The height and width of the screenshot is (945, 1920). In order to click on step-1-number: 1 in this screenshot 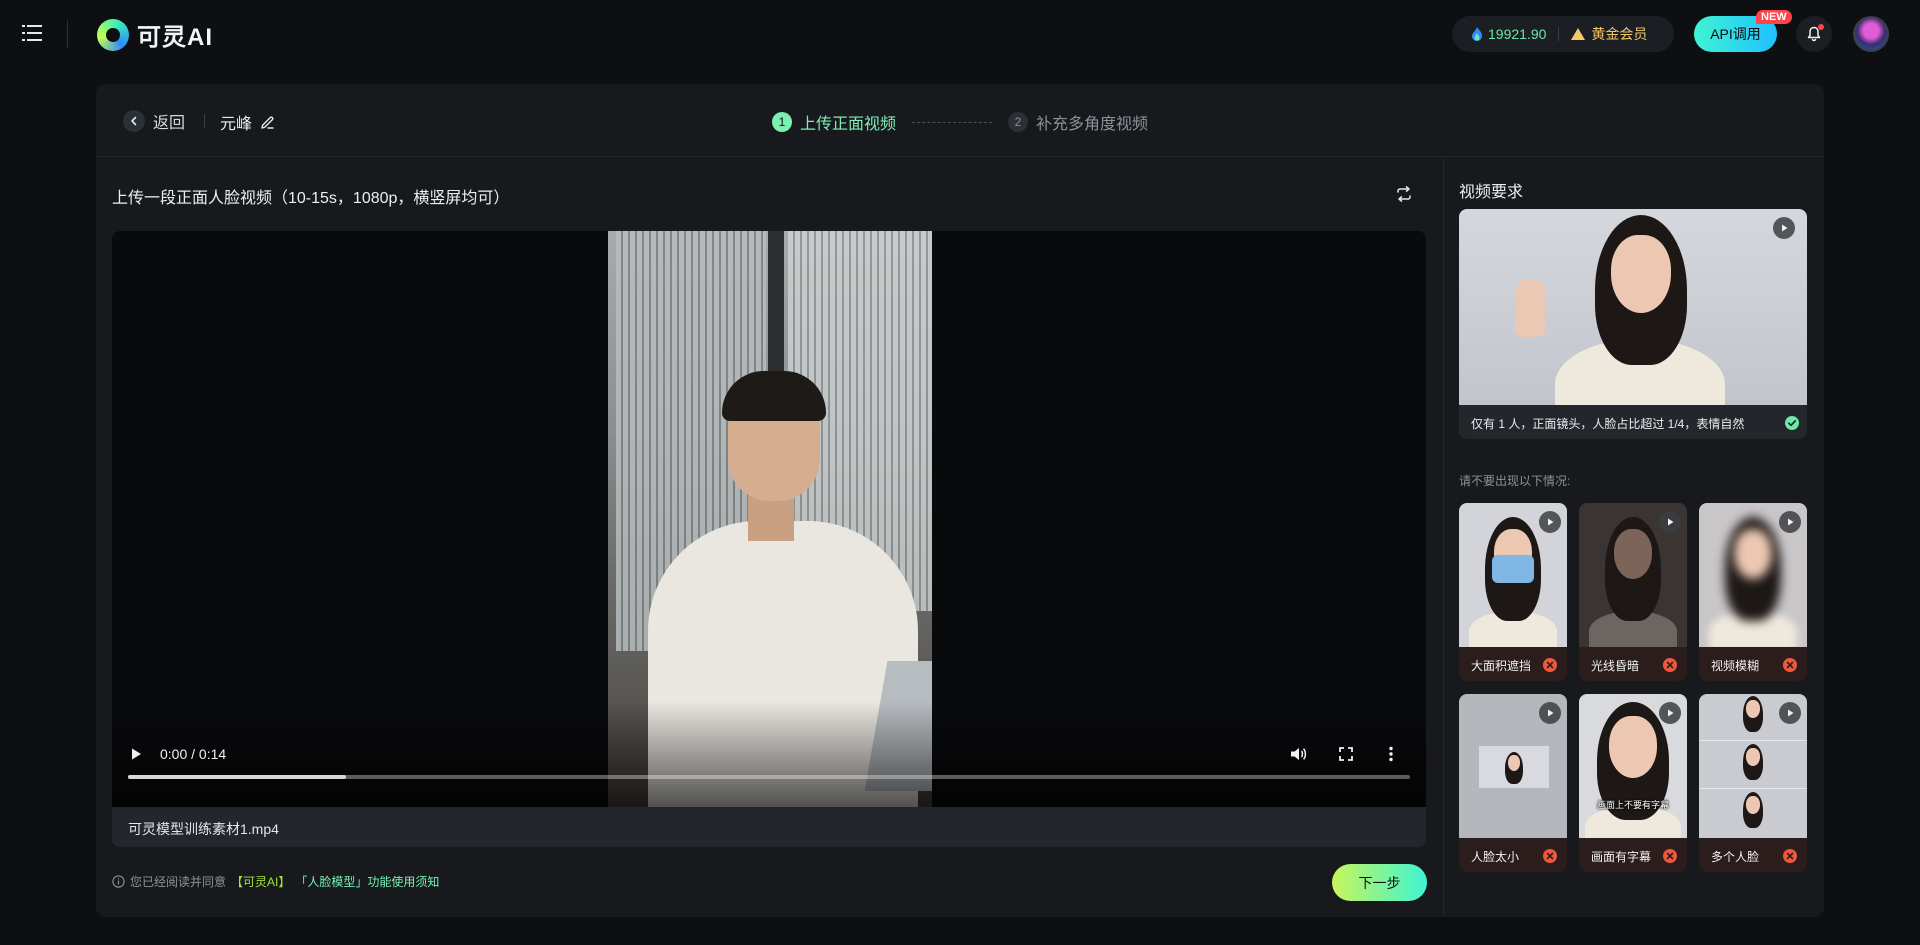, I will do `click(782, 122)`.